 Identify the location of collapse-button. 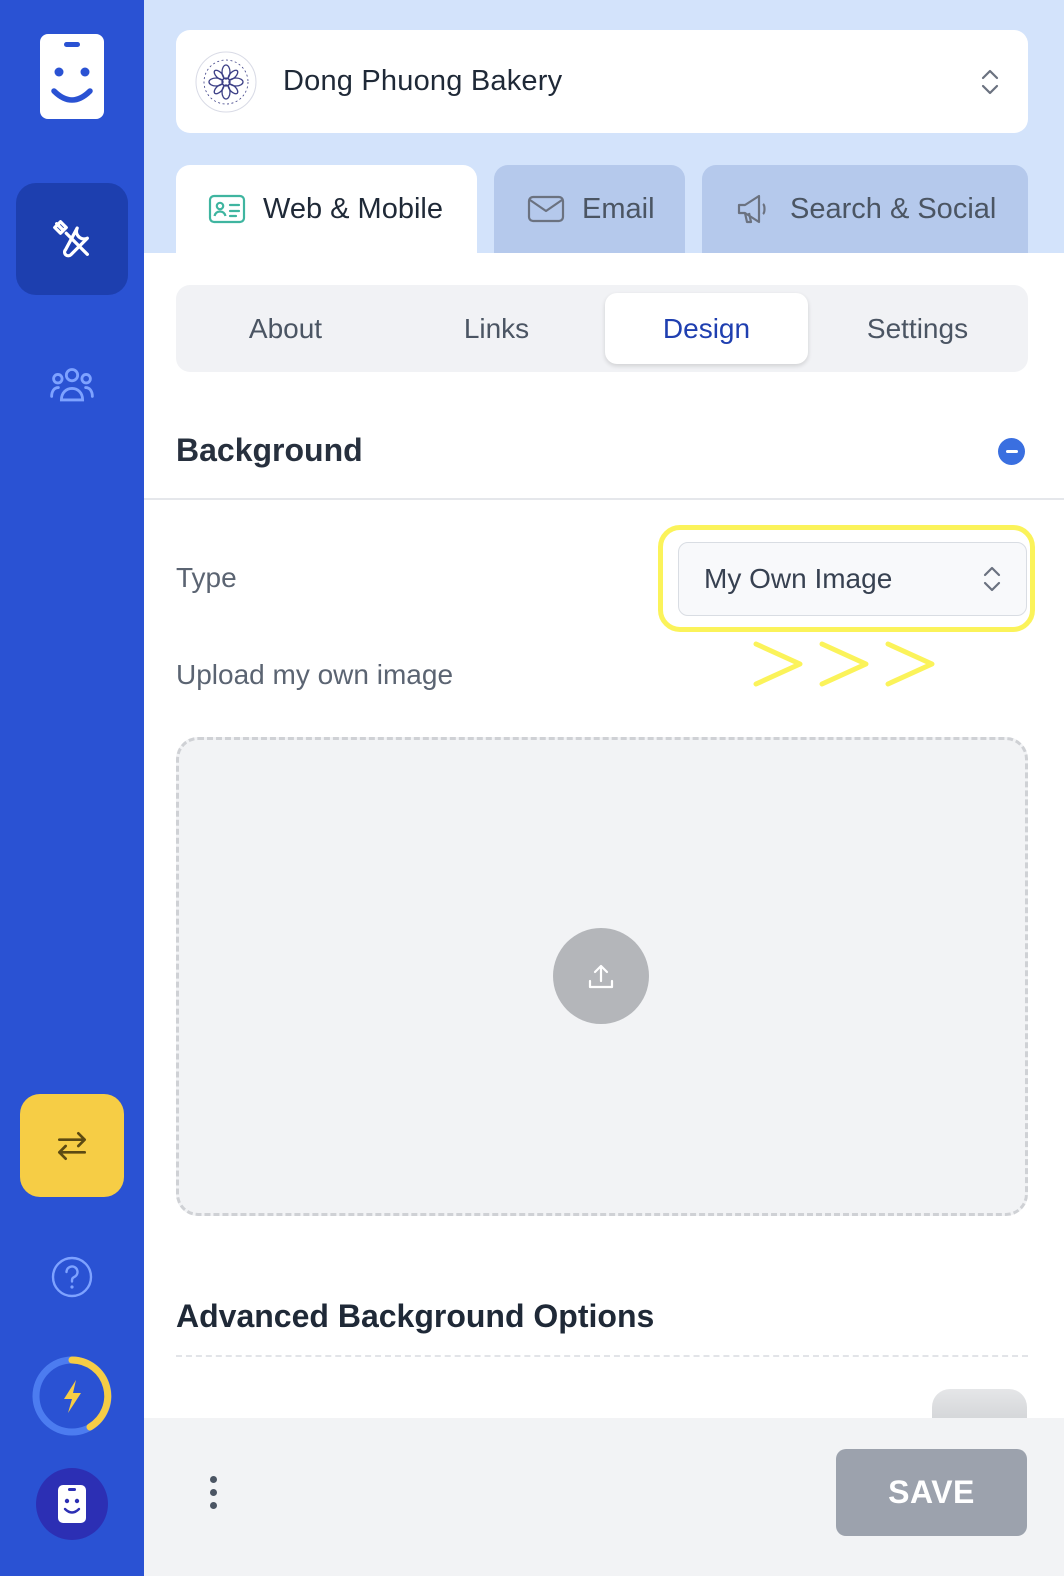
(1011, 451).